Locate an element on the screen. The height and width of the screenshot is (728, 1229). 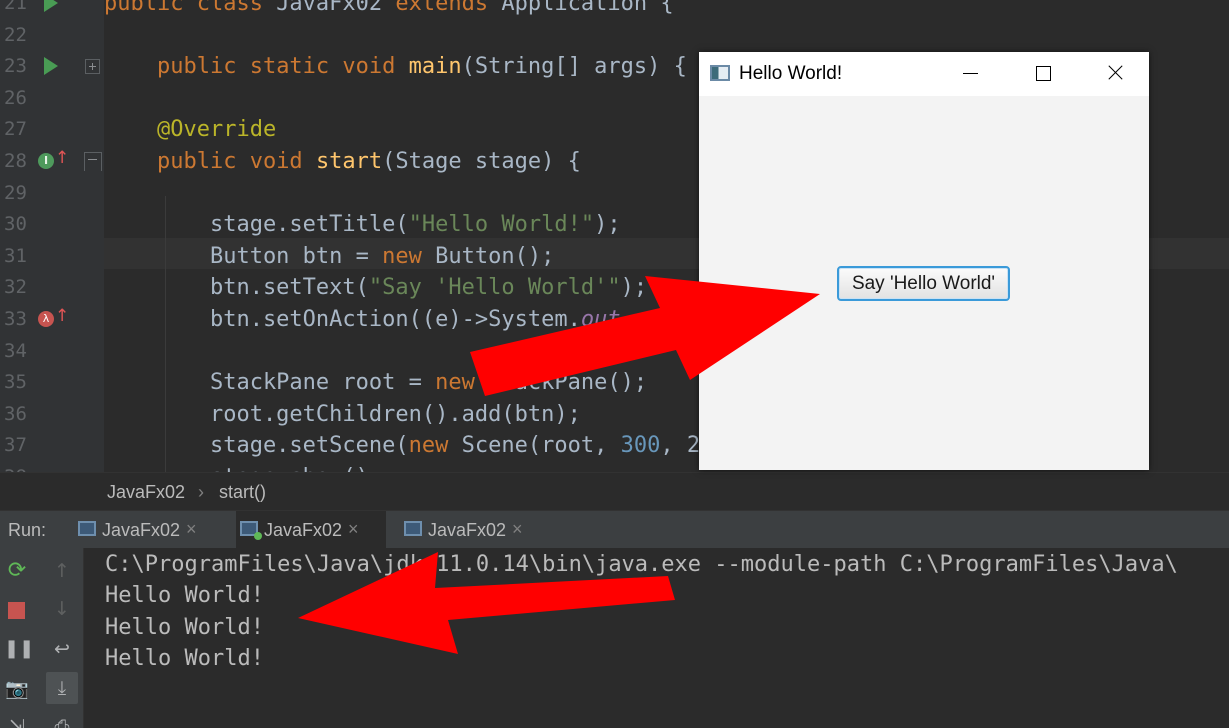
code-token: StackPane root = is located at coordinates (270, 382).